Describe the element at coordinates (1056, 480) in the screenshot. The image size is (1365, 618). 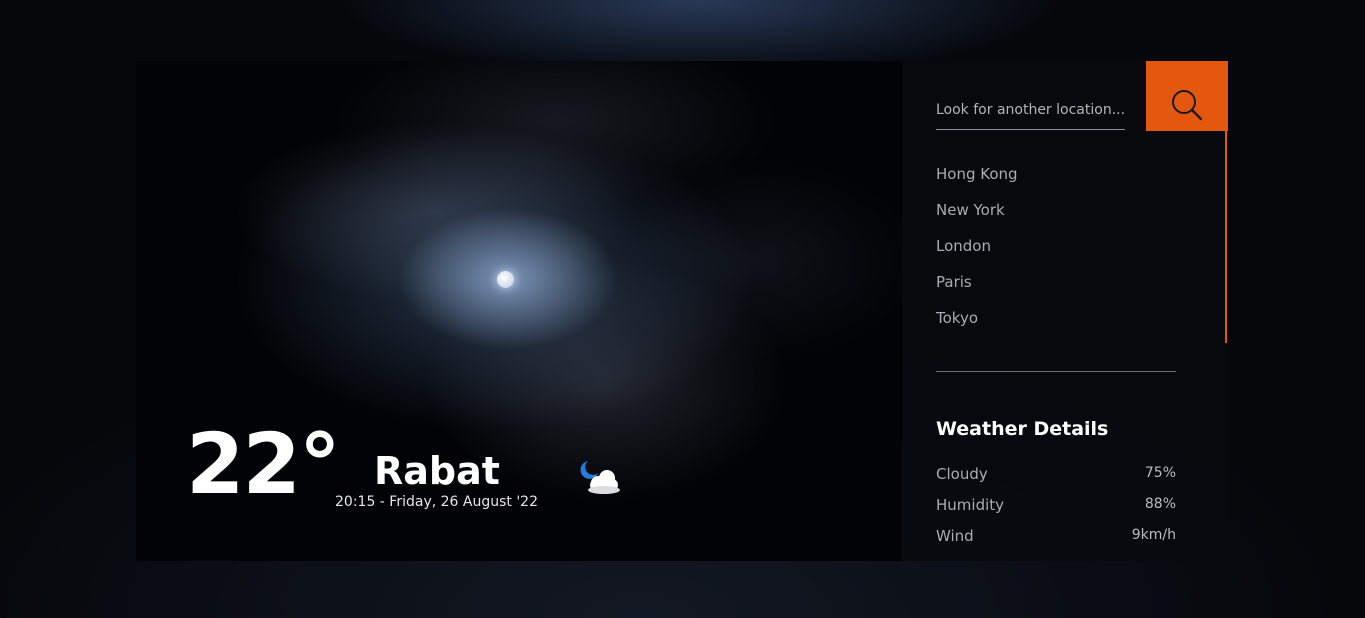
I see `detail-row-cloudy: Cloudy 75%` at that location.